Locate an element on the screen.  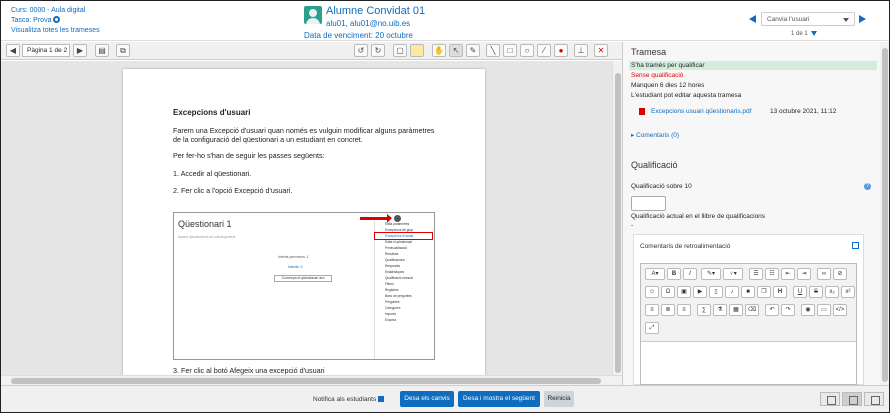
italic-icon: I is located at coordinates (690, 274).